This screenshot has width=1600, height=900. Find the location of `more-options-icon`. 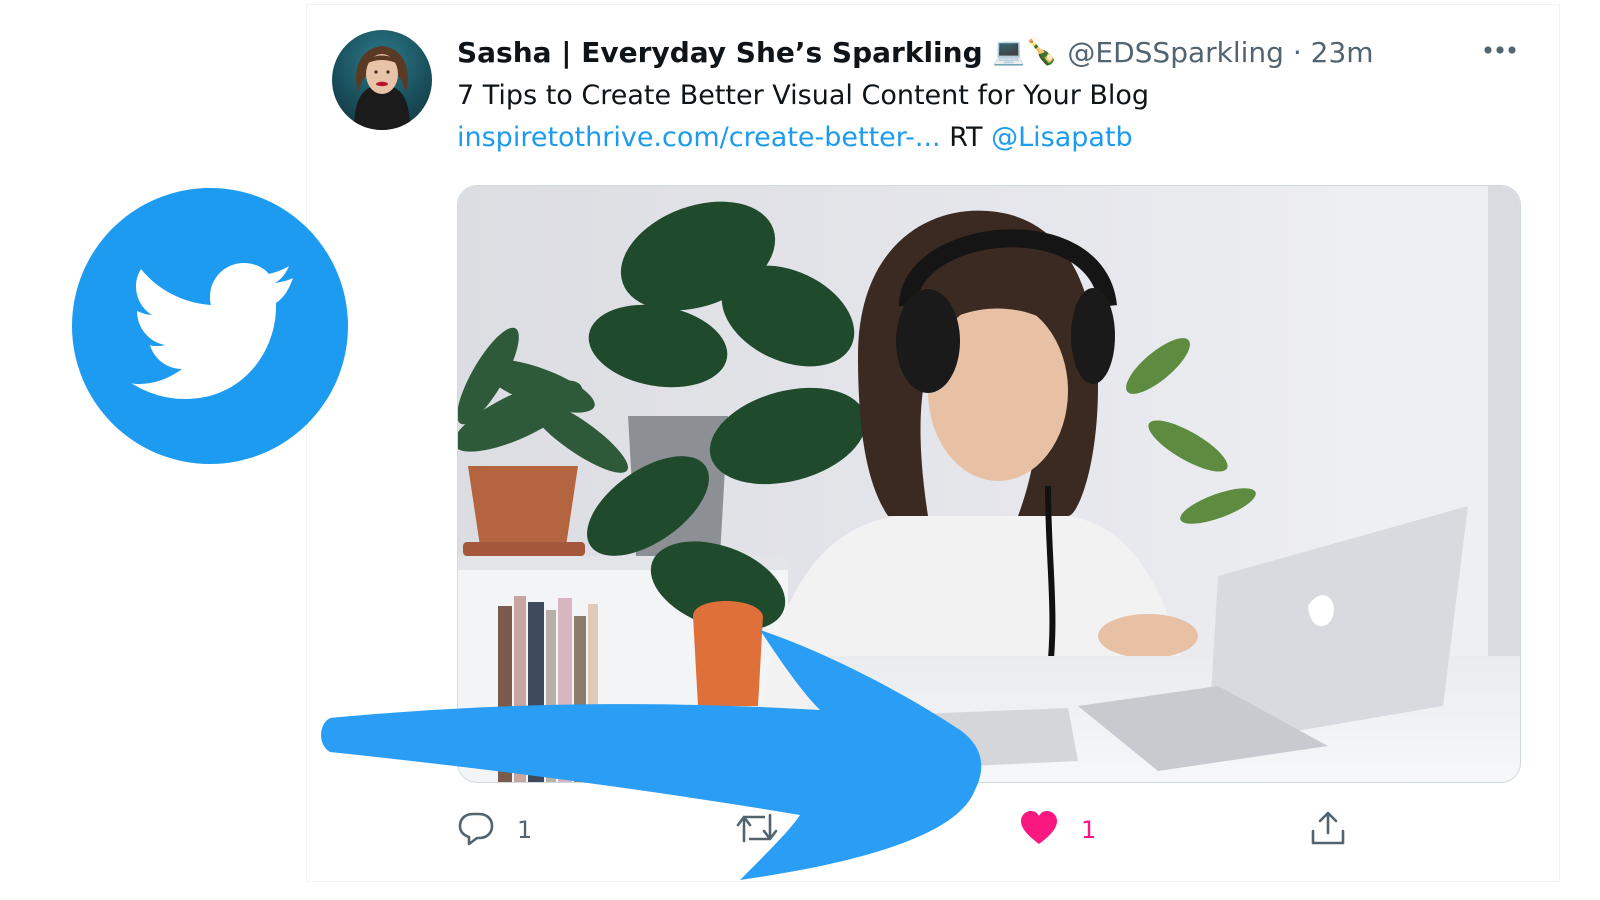

more-options-icon is located at coordinates (1500, 50).